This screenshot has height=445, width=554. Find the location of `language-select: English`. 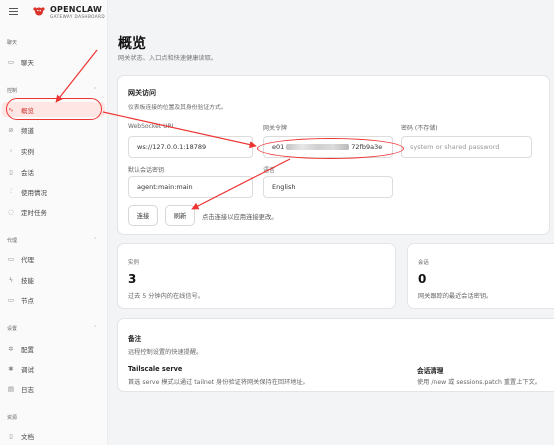

language-select: English is located at coordinates (328, 187).